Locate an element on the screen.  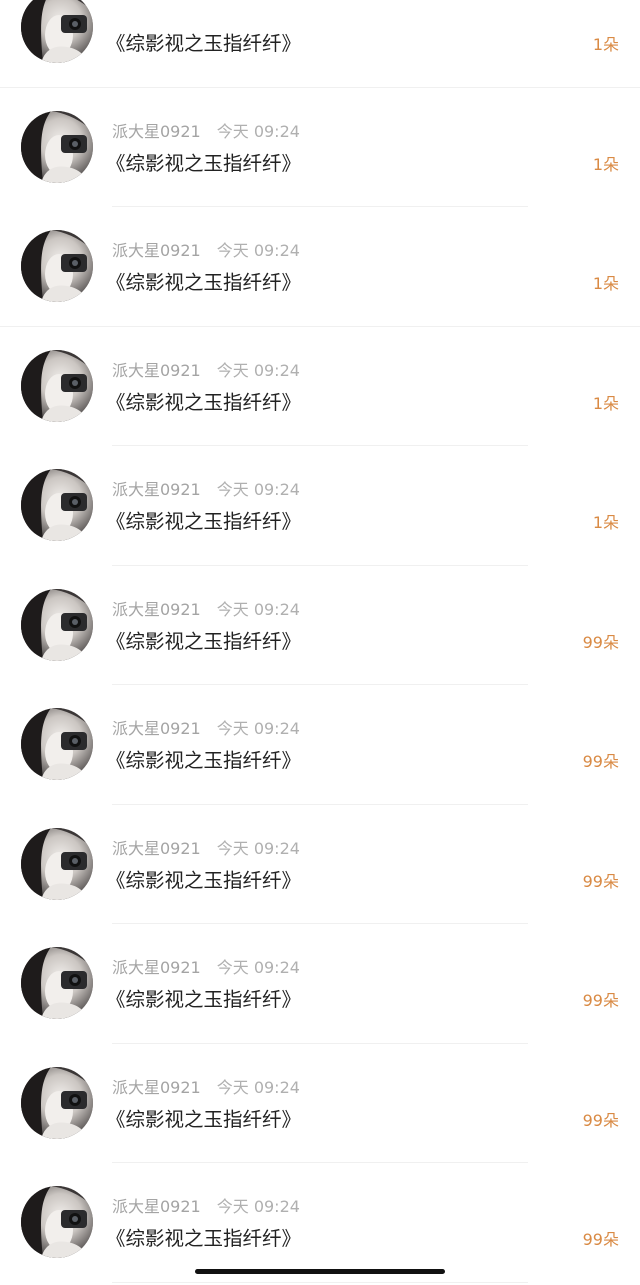
gift-record-row: 《综影视之玉指纤纤》 1朵 is located at coordinates (320, 44).